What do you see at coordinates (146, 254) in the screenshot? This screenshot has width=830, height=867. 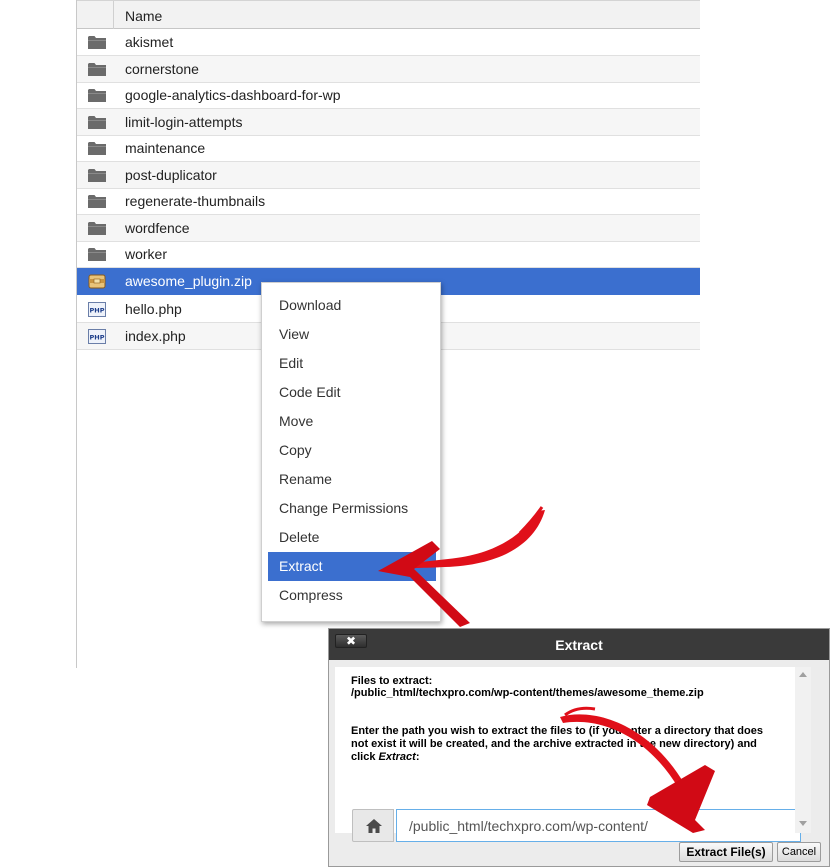 I see `file-name: worker` at bounding box center [146, 254].